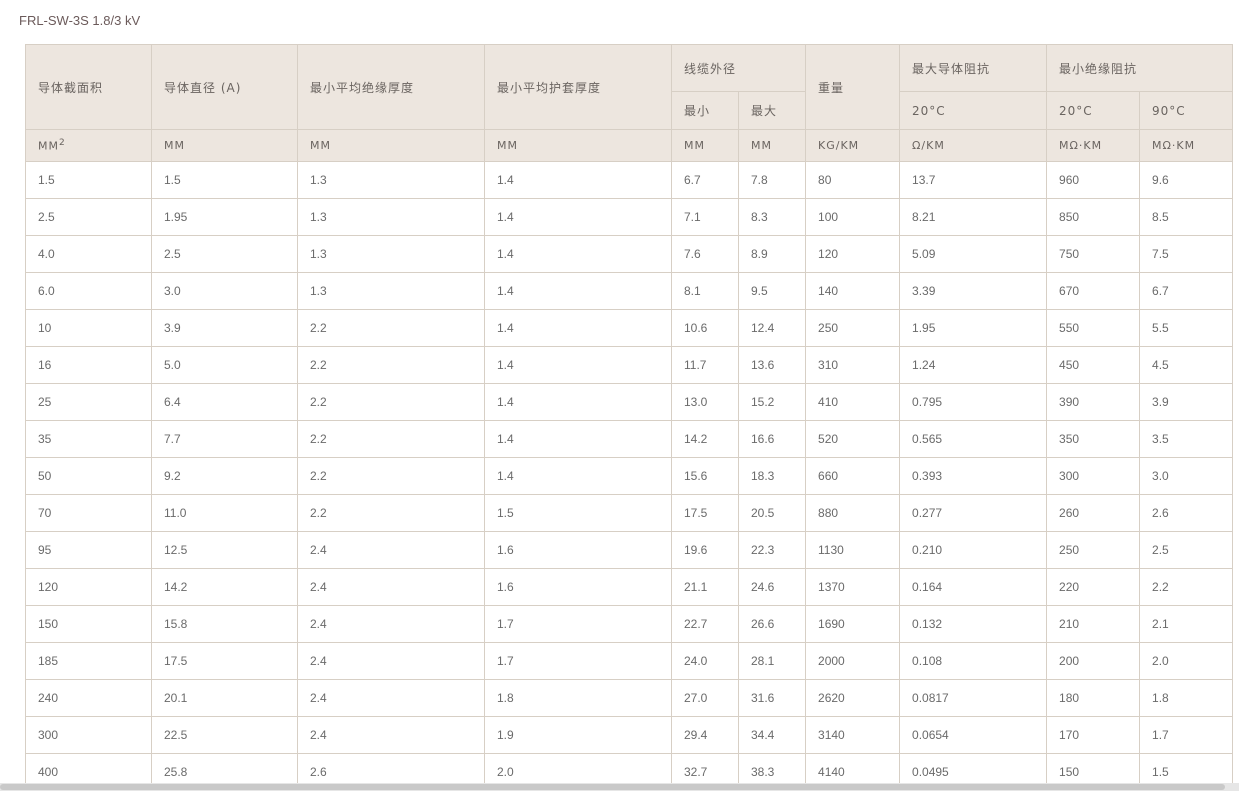 This screenshot has height=791, width=1239. What do you see at coordinates (578, 661) in the screenshot?
I see `cell-sheath: 1.7` at bounding box center [578, 661].